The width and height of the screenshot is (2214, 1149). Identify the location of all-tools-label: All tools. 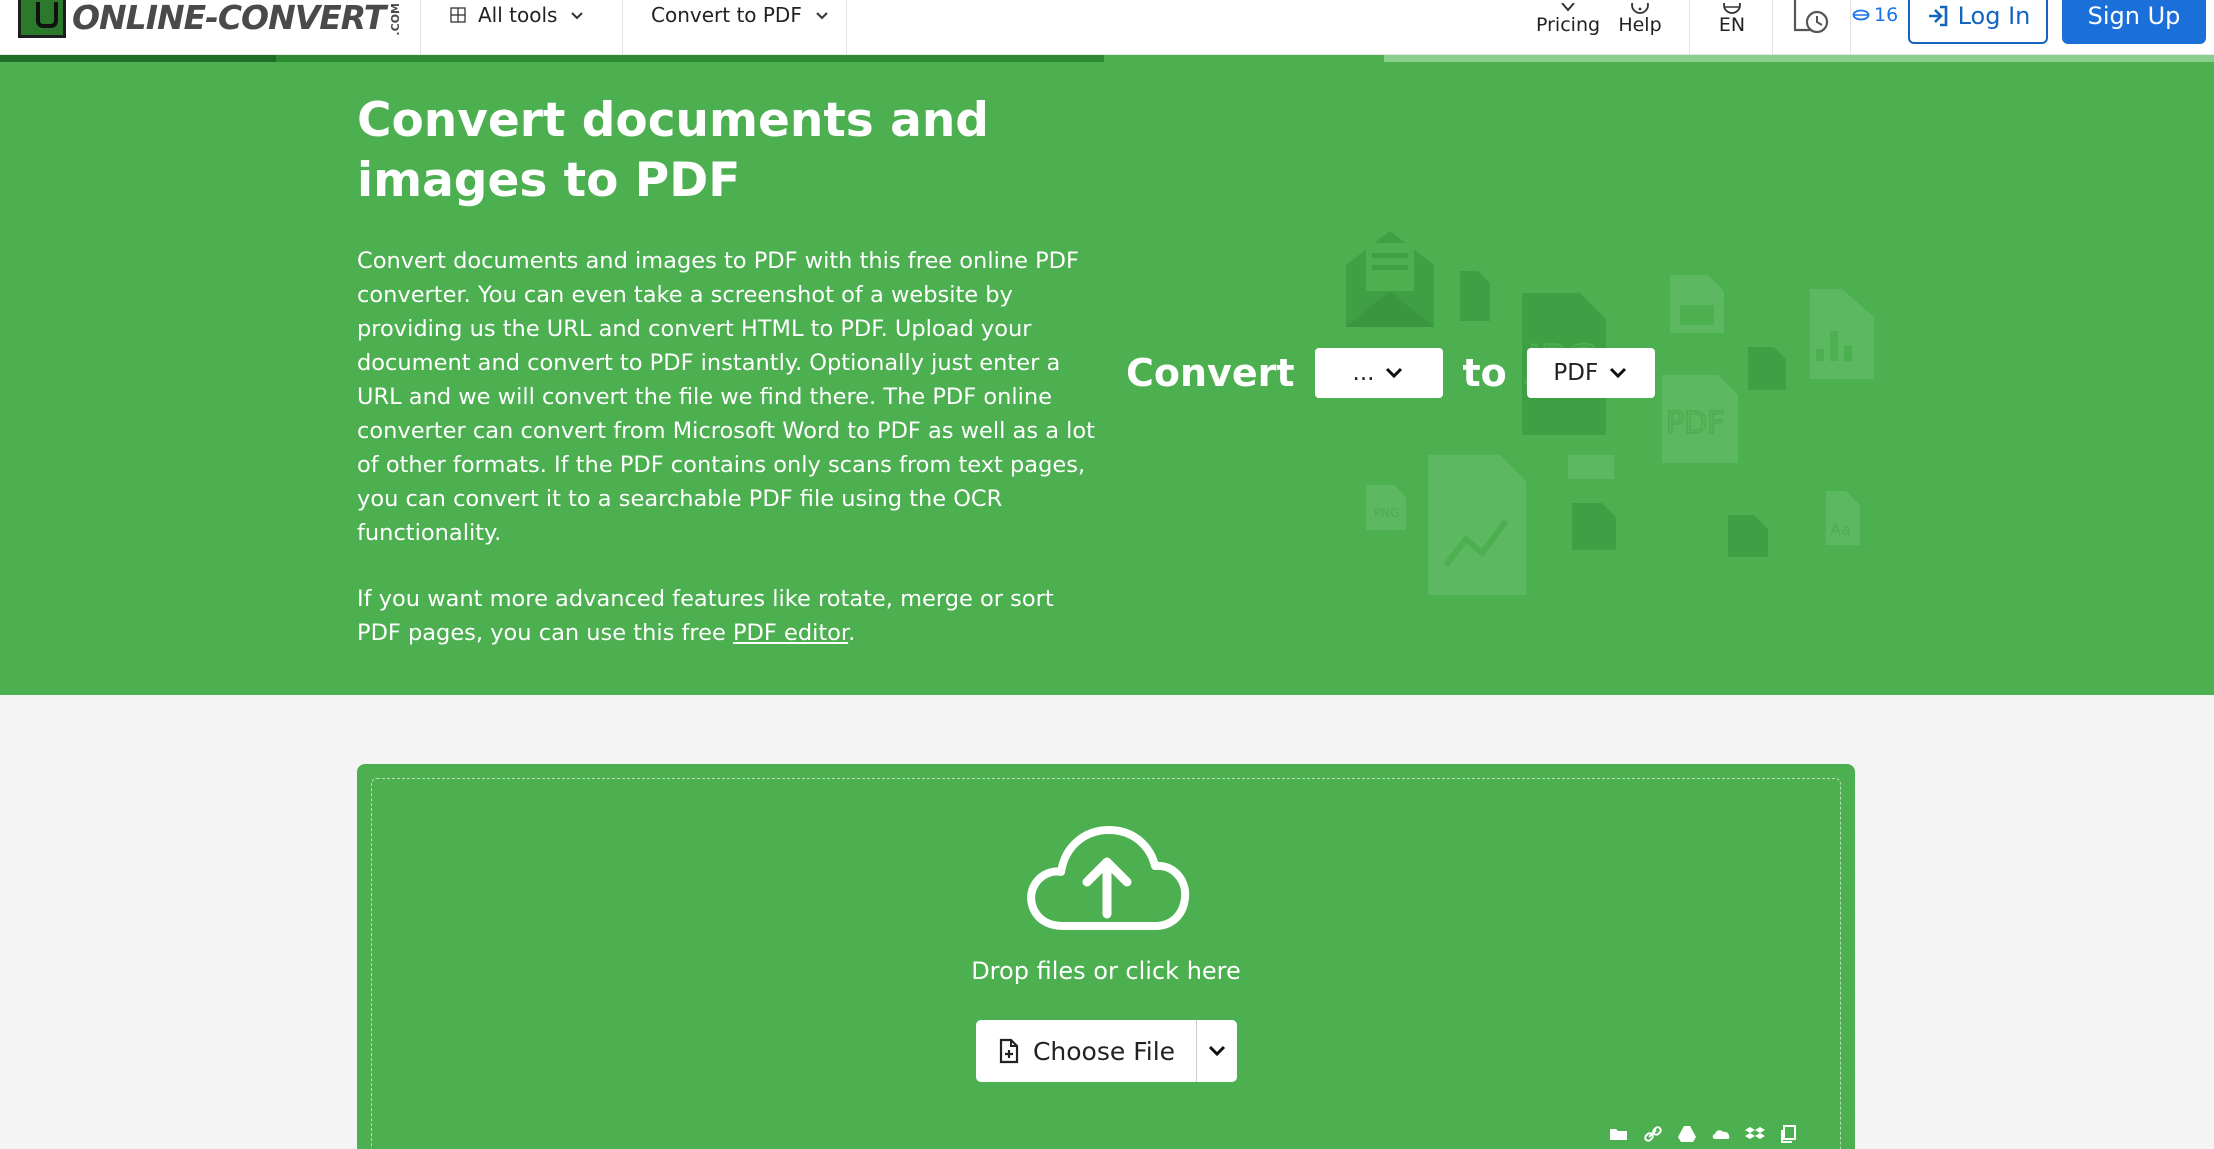
(518, 15).